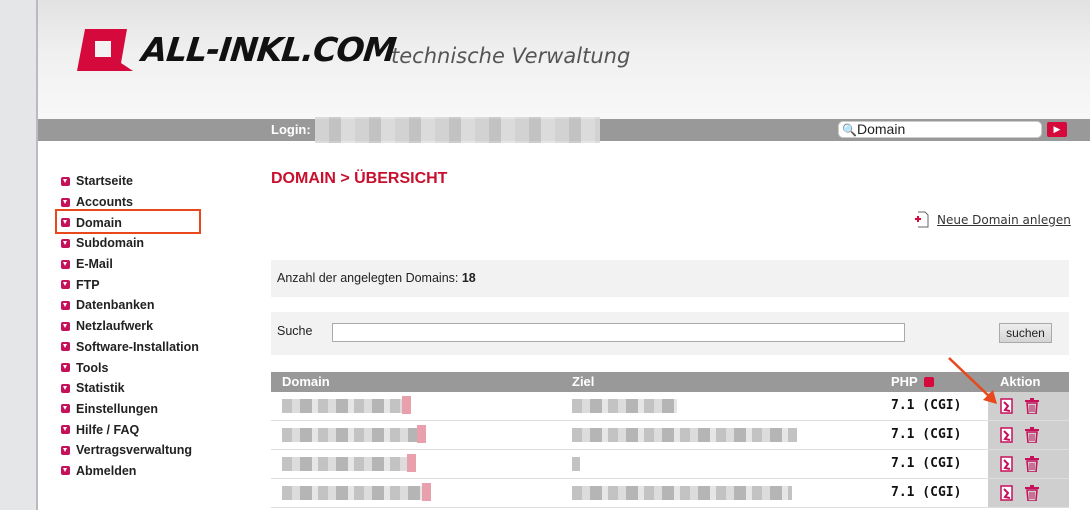  I want to click on sidebar-item-hilfe-faq: Hilfe / FAQ, so click(130, 429).